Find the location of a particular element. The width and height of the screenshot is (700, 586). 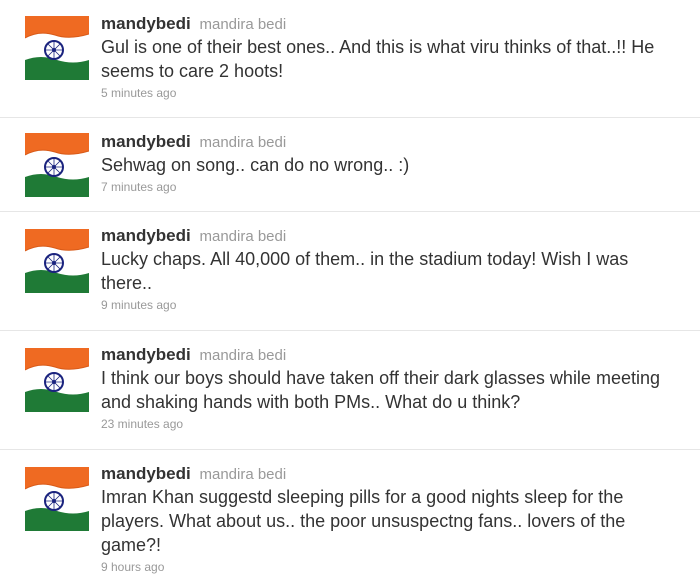

tweet-text: Sehwag on song.. can do no wrong.. :) is located at coordinates (255, 165).